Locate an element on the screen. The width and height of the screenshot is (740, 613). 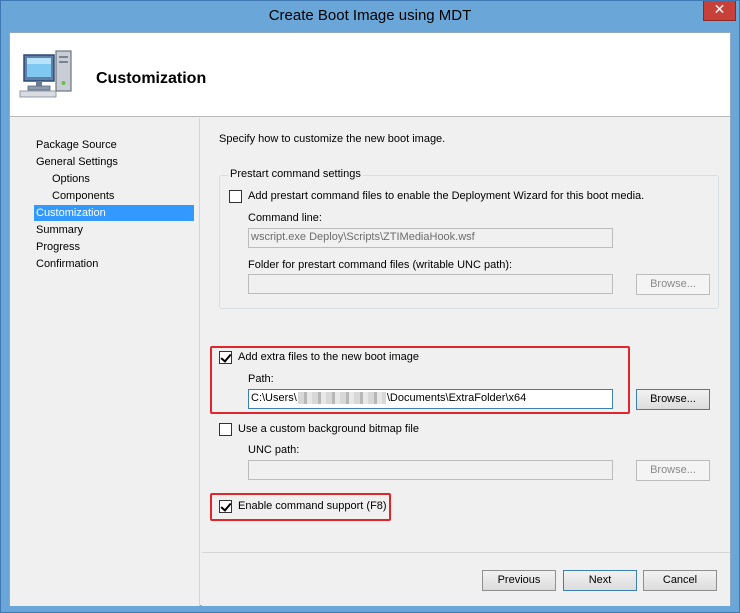
nav-item-options: Options is located at coordinates (122, 179).